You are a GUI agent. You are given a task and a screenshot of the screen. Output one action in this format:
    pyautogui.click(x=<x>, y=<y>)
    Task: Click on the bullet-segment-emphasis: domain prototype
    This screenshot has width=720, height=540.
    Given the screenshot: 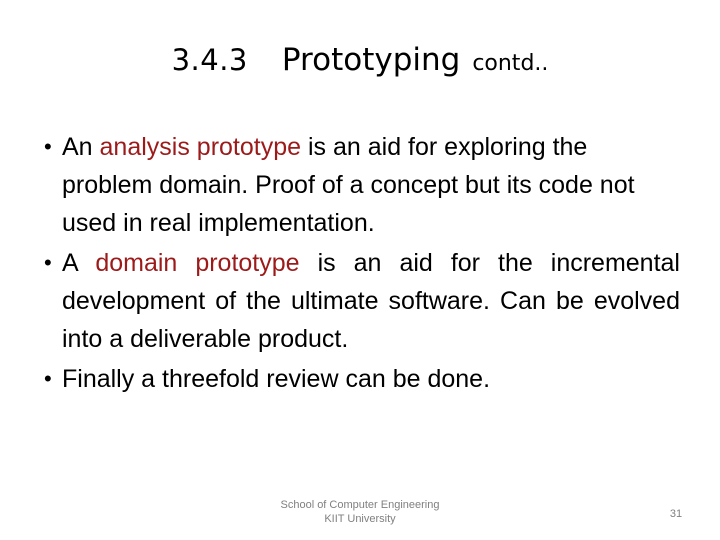 What is the action you would take?
    pyautogui.click(x=197, y=263)
    